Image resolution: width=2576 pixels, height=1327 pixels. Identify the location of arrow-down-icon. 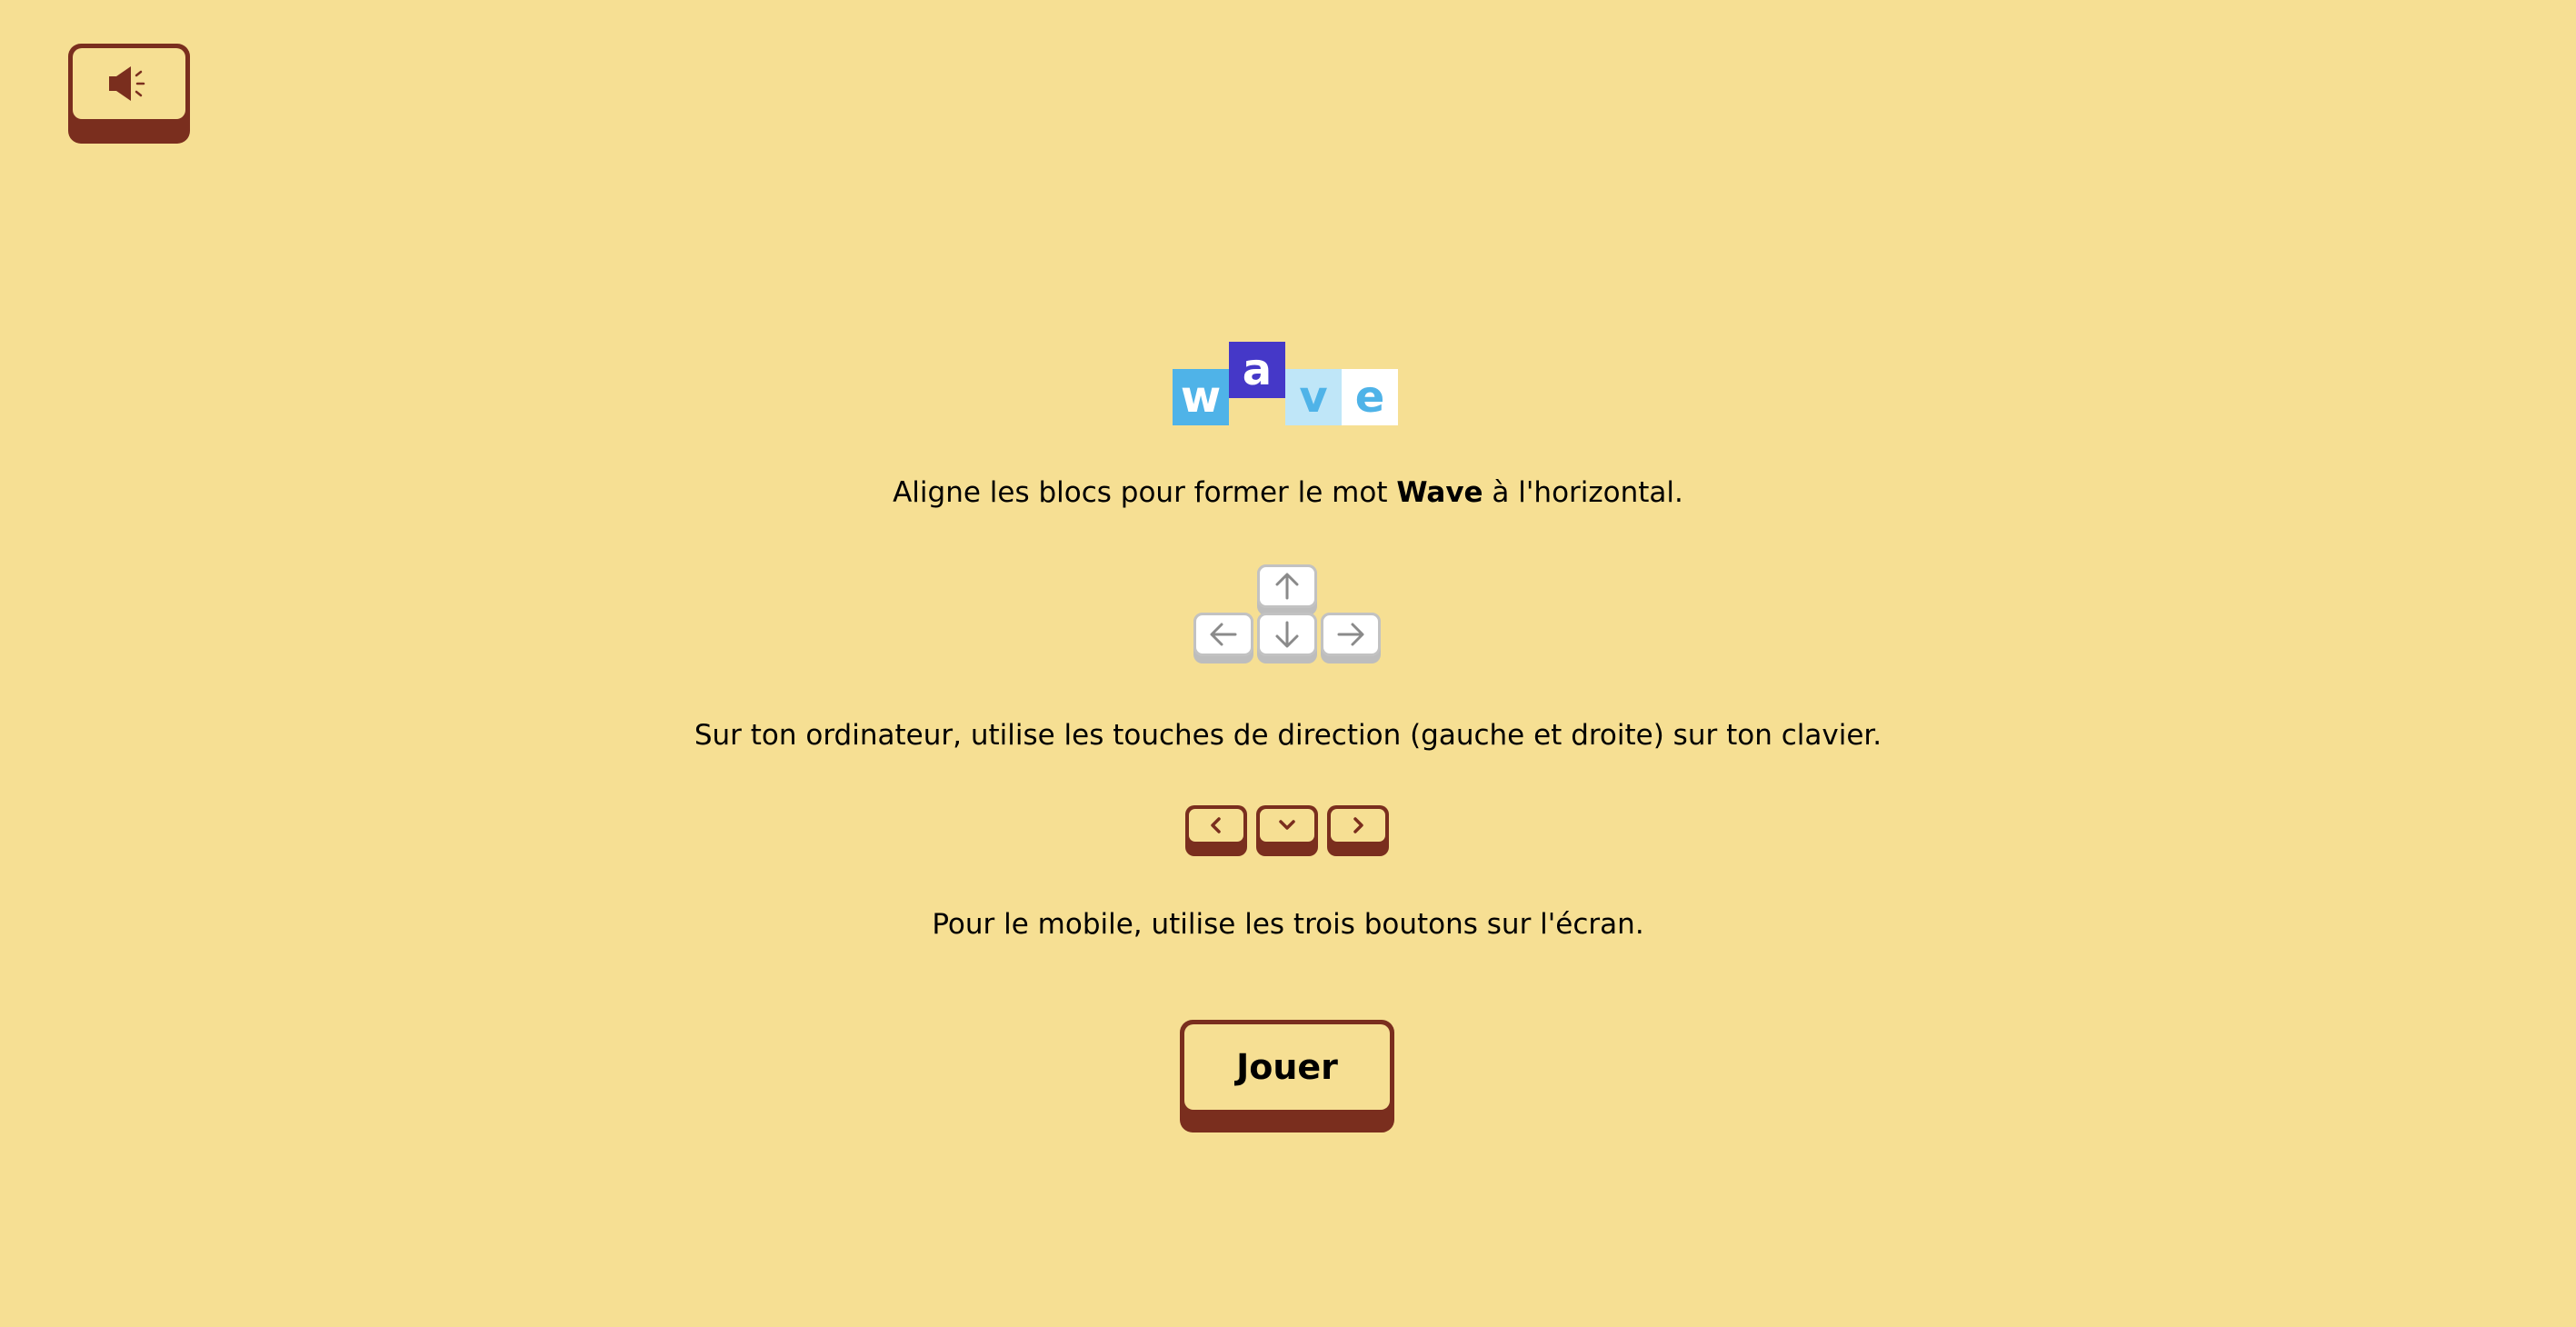
(1287, 634).